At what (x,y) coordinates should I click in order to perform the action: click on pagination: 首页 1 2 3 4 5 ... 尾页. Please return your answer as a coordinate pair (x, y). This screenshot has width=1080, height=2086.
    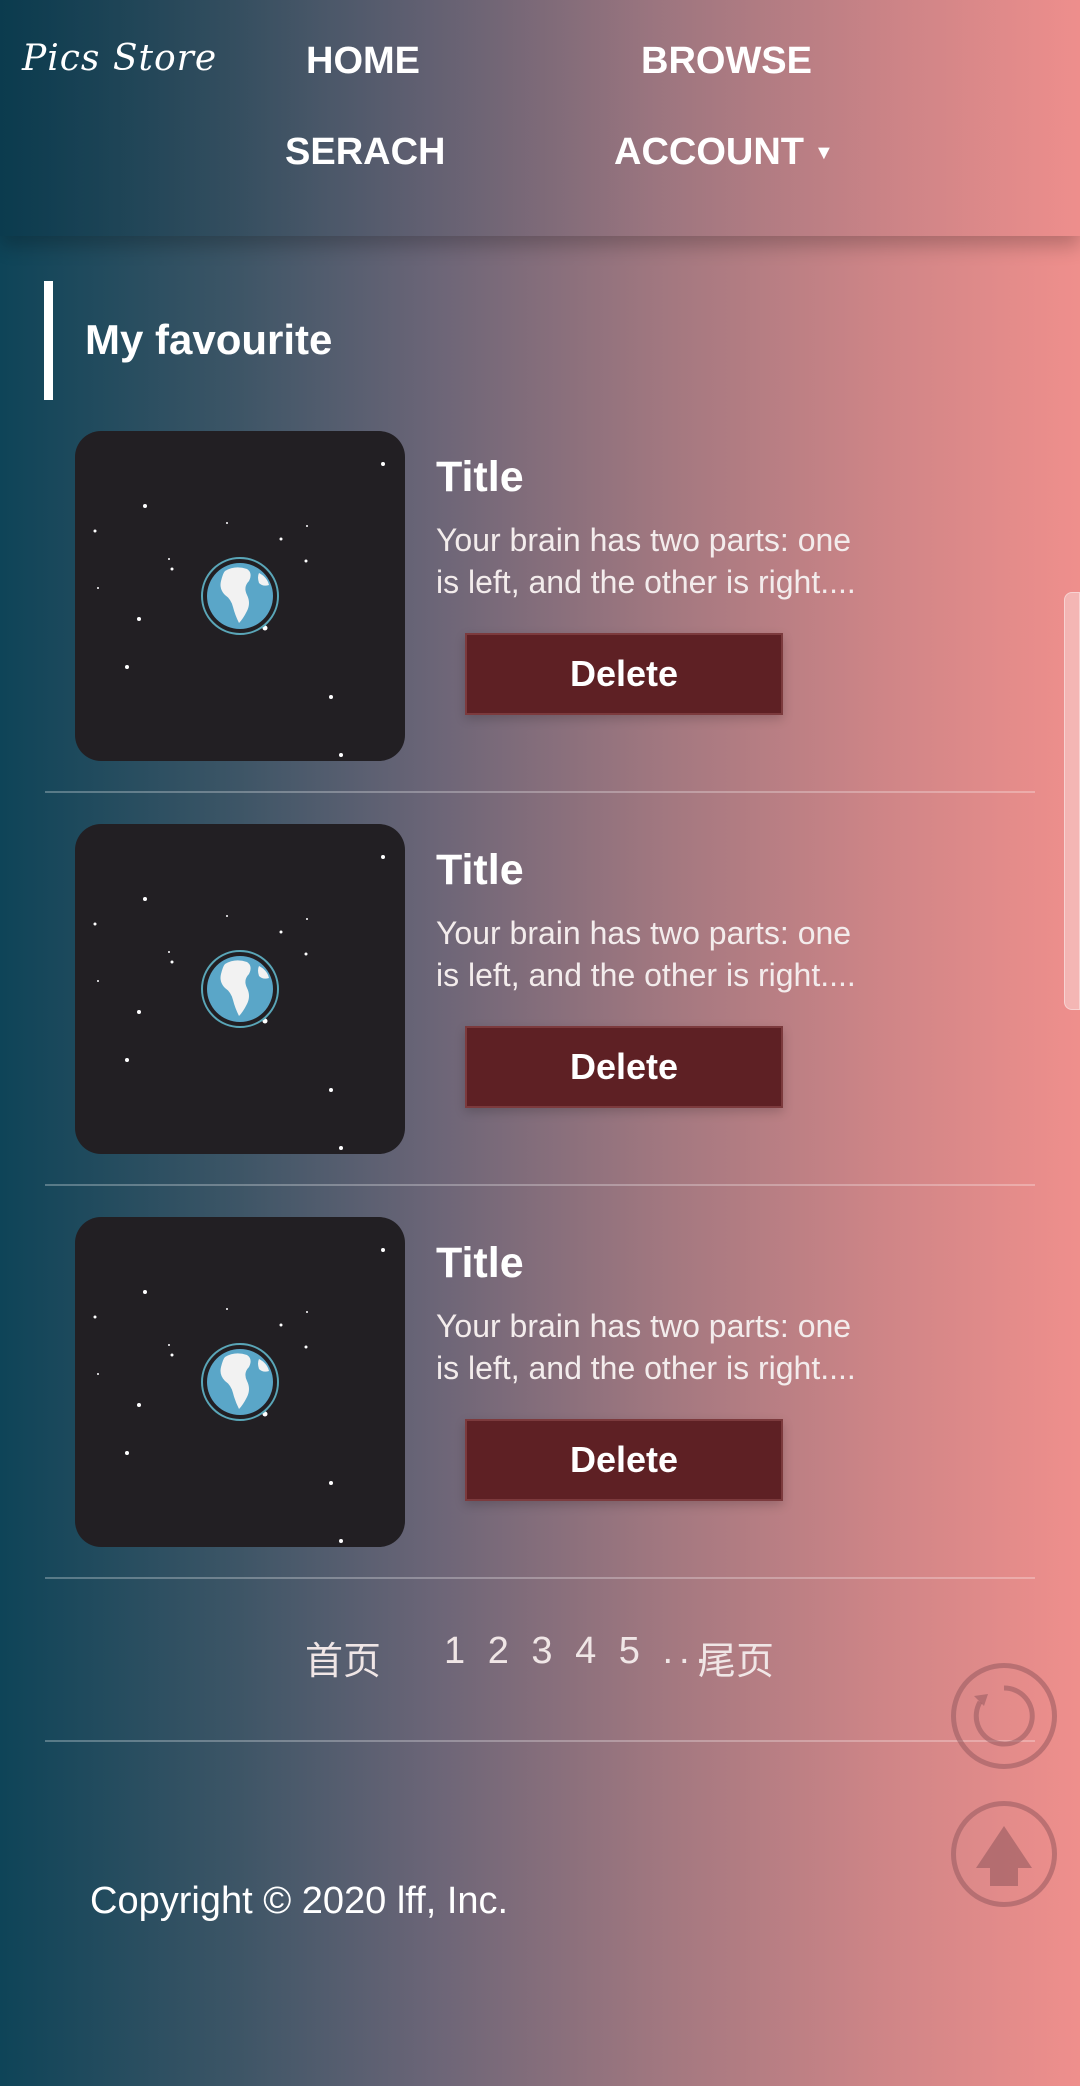
    Looking at the image, I should click on (540, 1658).